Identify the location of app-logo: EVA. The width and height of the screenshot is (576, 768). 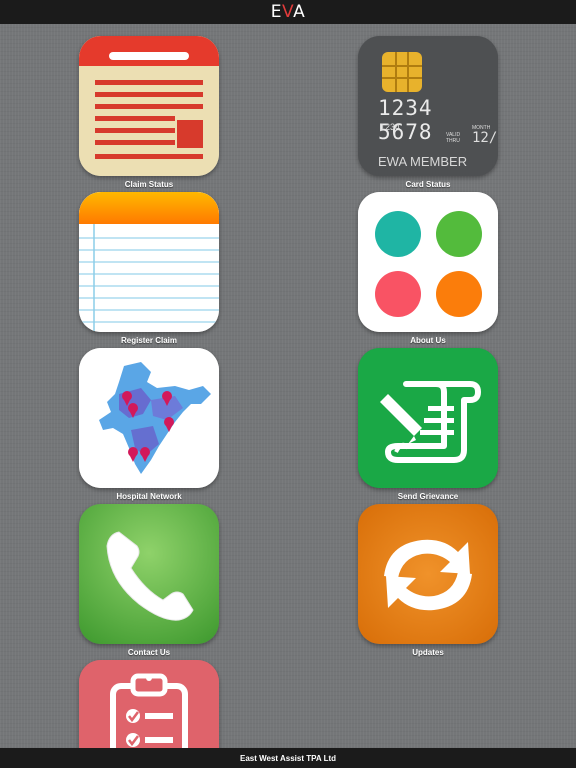
(288, 11).